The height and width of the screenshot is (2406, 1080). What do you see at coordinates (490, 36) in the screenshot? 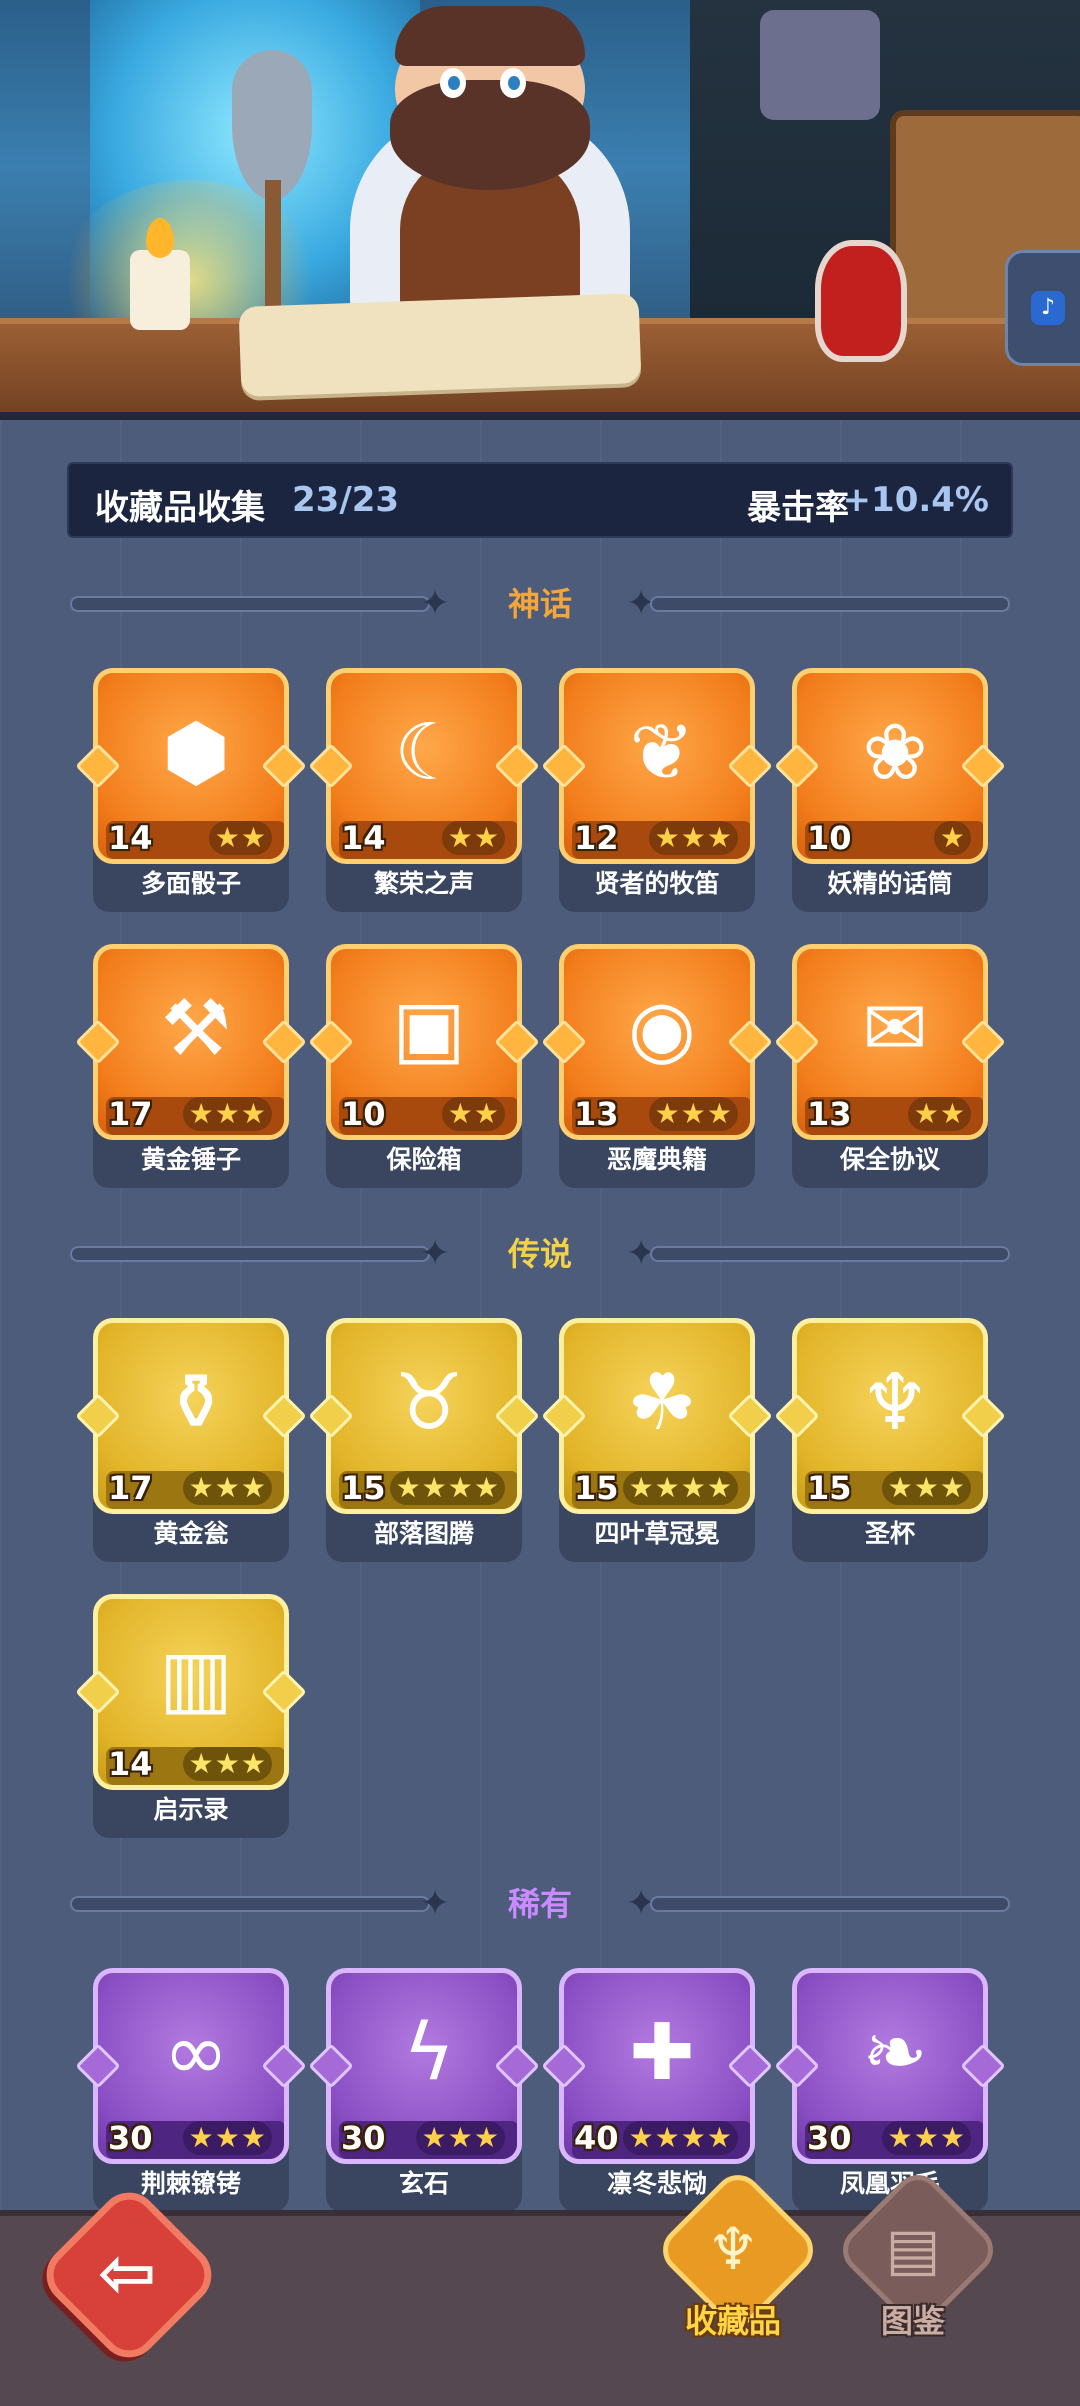
I see `merchant-hair` at bounding box center [490, 36].